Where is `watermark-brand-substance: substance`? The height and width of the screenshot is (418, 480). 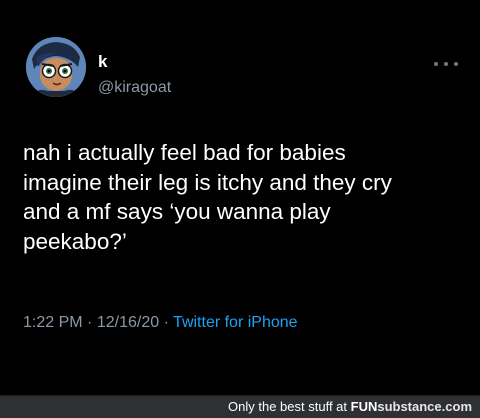
watermark-brand-substance: substance is located at coordinates (409, 406).